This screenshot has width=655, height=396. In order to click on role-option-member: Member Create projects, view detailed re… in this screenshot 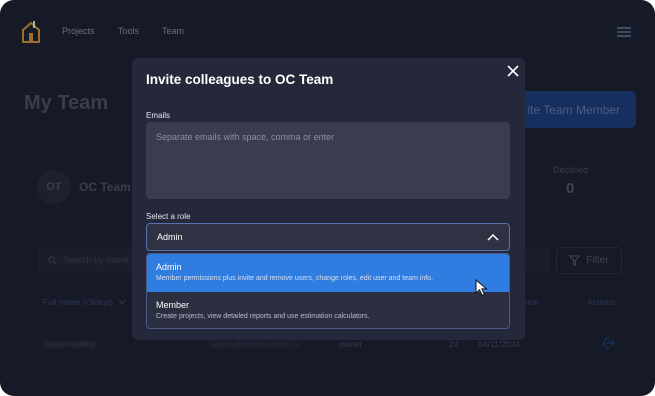, I will do `click(328, 310)`.